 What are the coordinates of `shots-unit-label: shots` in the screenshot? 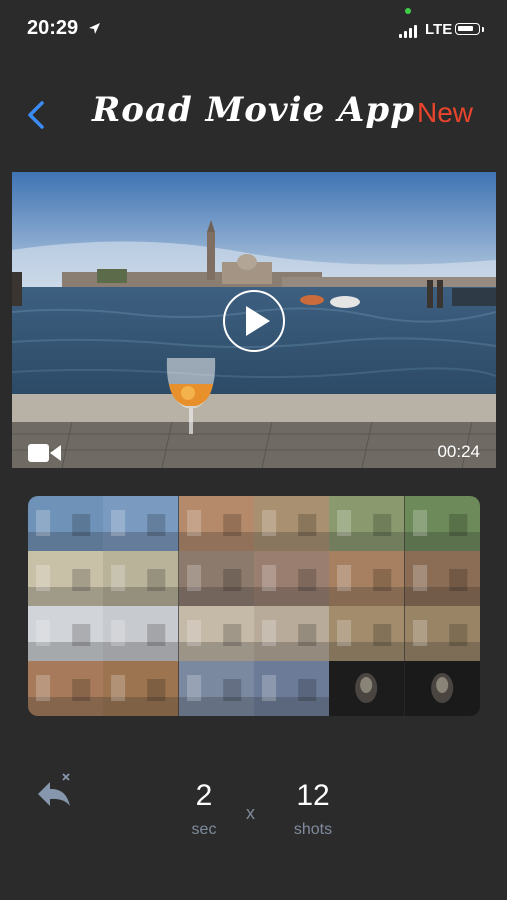 It's located at (313, 829).